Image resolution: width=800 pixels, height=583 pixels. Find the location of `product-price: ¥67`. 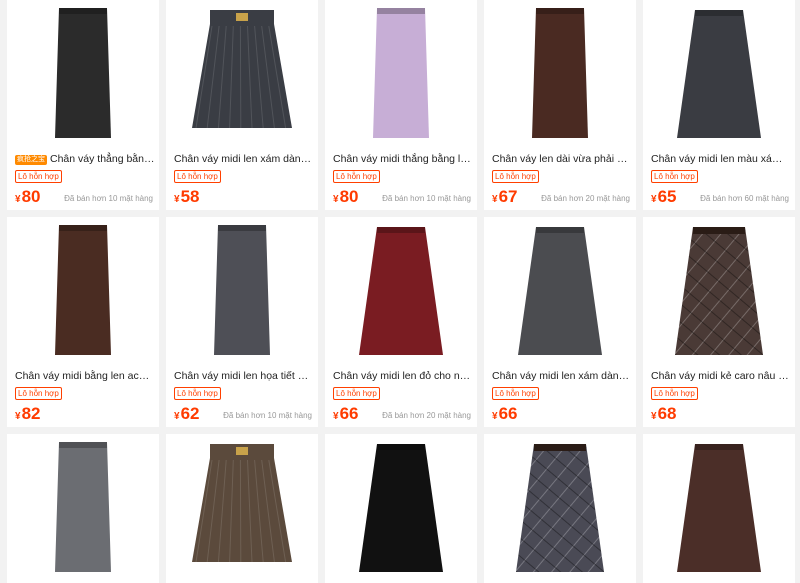

product-price: ¥67 is located at coordinates (504, 198).